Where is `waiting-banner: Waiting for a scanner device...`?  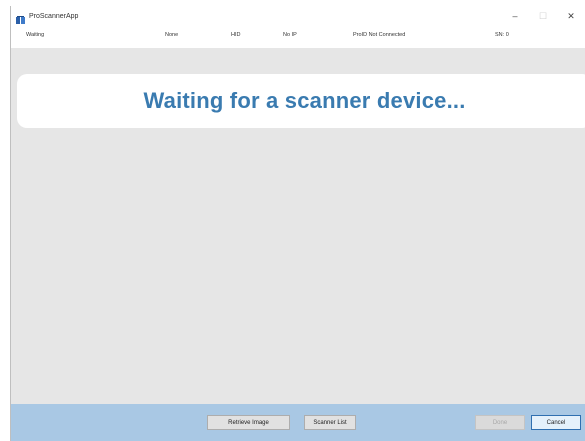 waiting-banner: Waiting for a scanner device... is located at coordinates (301, 101).